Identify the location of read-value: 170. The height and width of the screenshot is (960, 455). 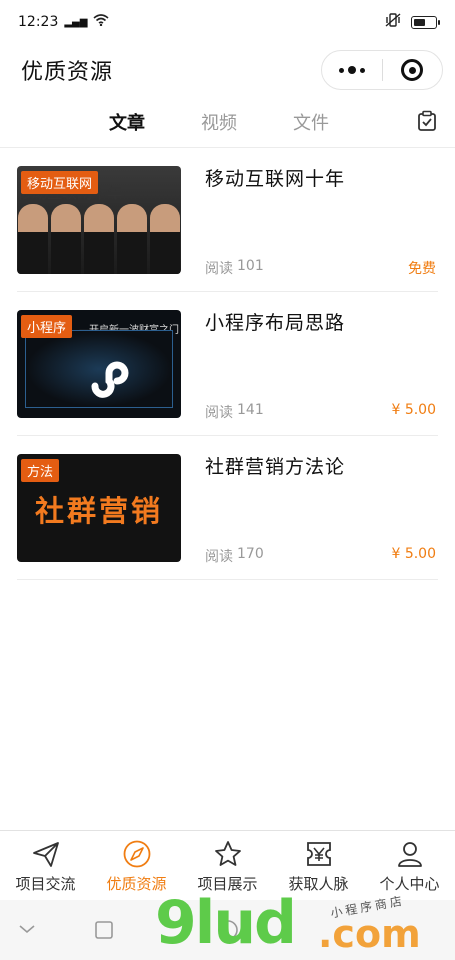
(250, 554).